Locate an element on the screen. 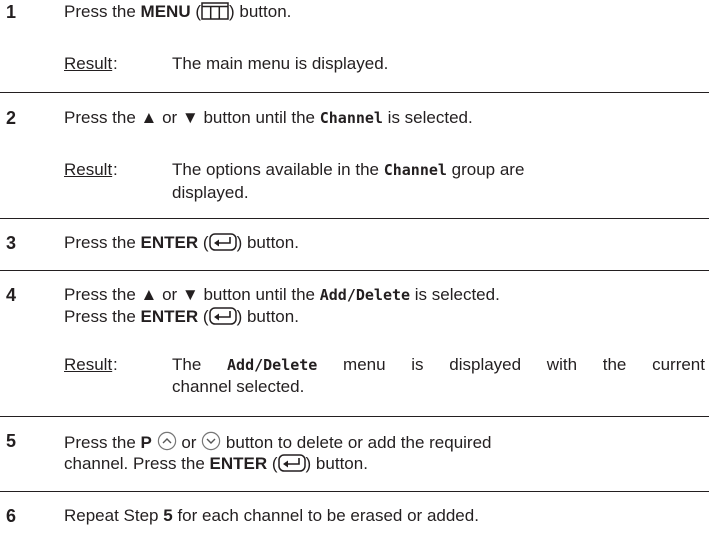  step-instruction-continued: channel. Press the ENTER () button. is located at coordinates (216, 465).